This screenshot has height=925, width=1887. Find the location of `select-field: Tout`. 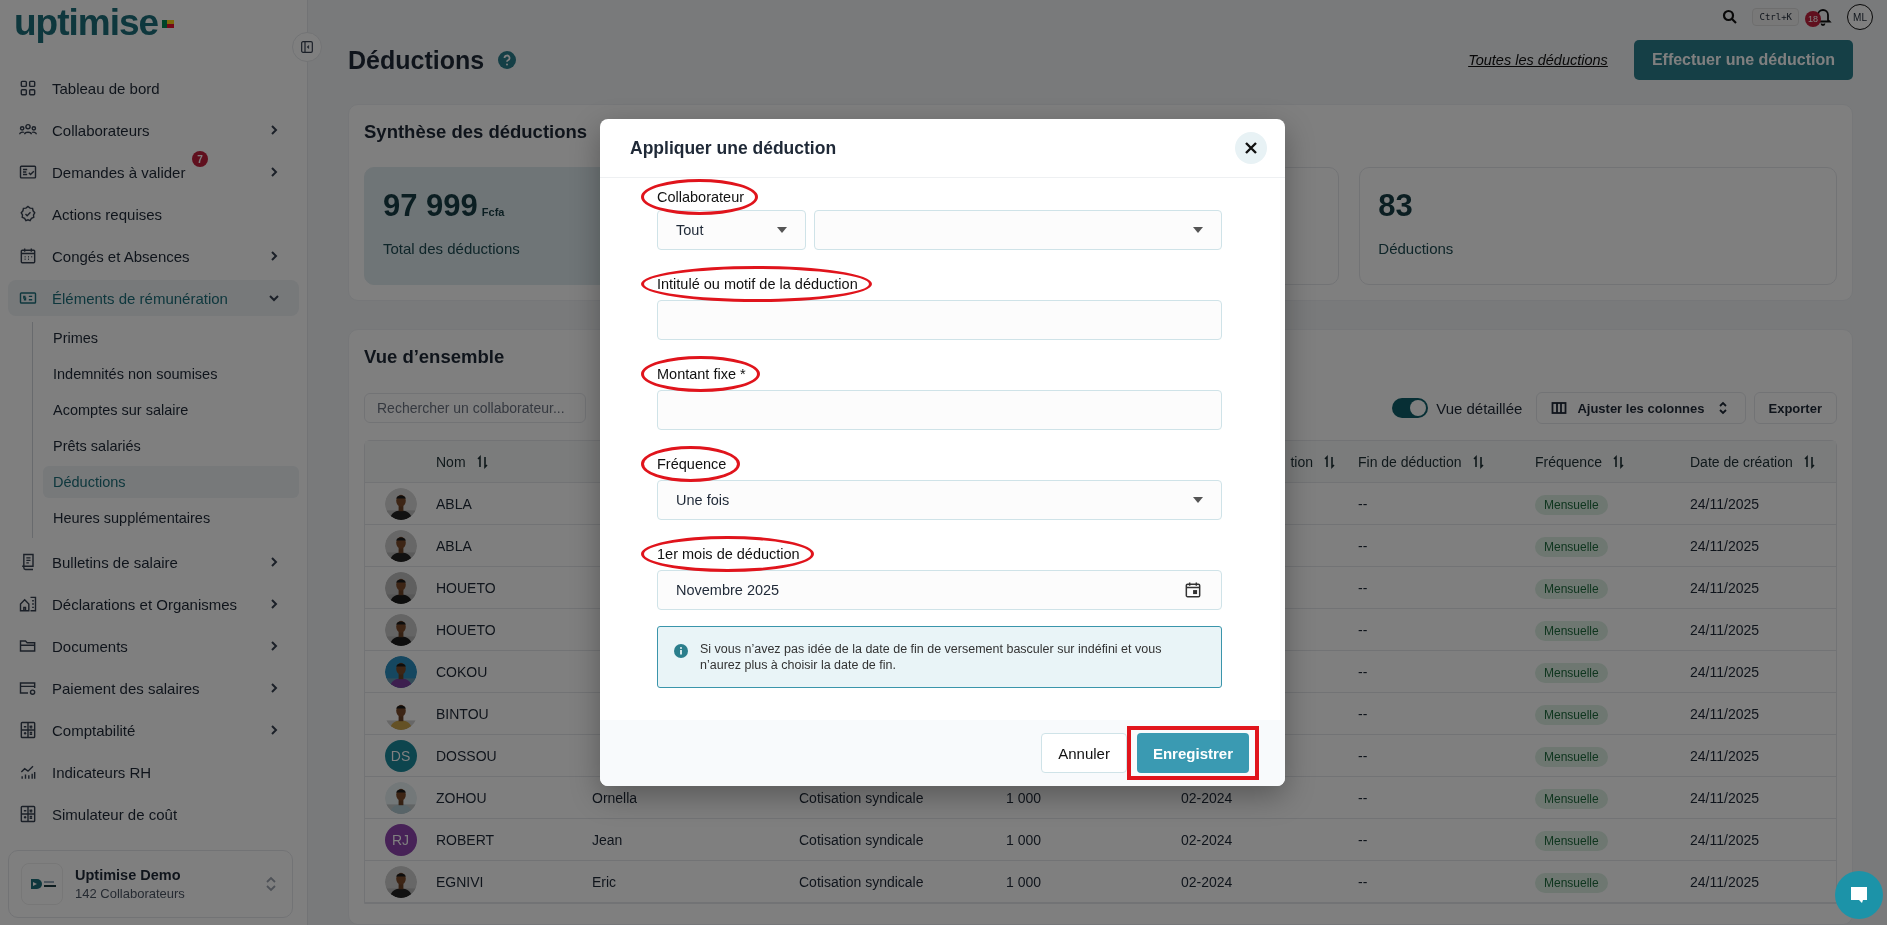

select-field: Tout is located at coordinates (731, 230).